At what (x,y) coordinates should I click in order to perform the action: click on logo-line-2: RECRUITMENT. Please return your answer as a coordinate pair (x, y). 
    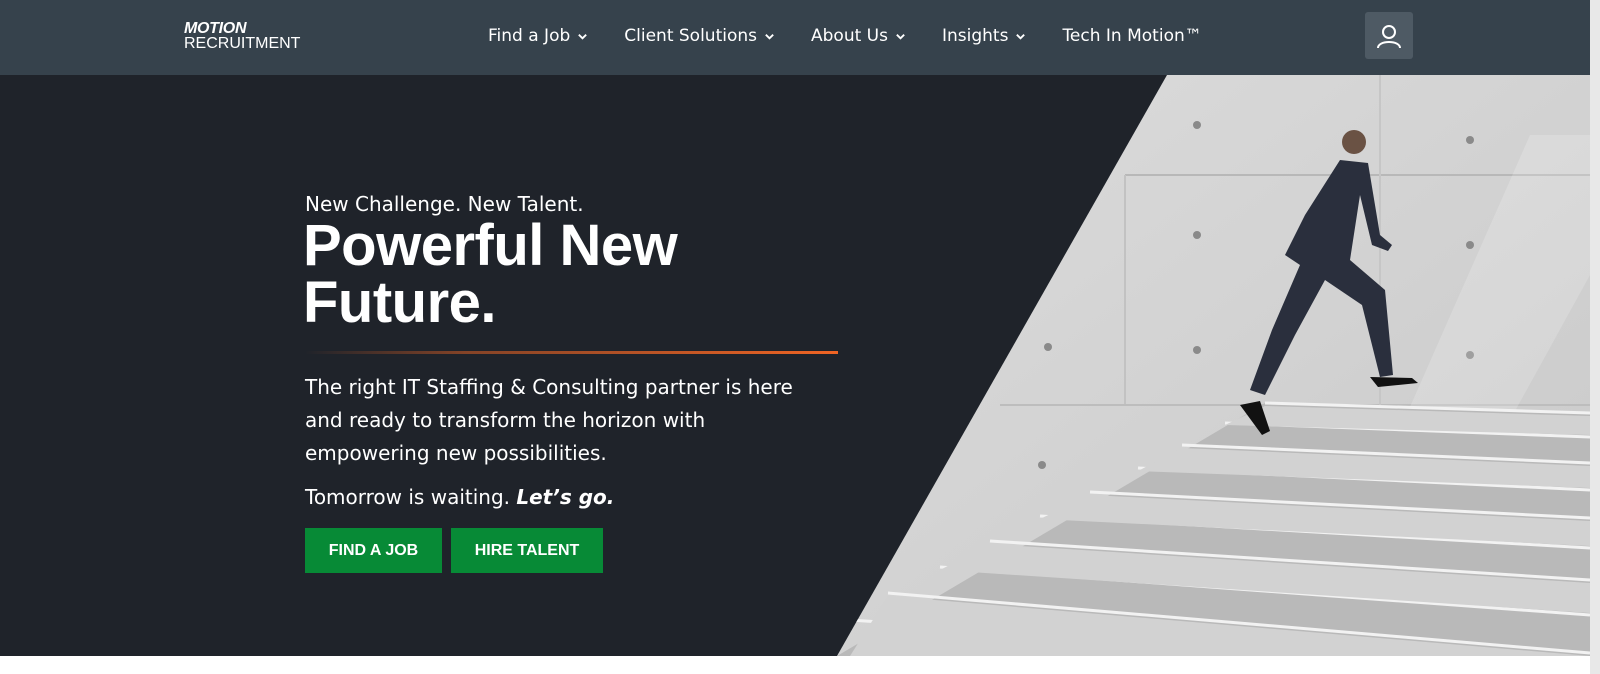
    Looking at the image, I should click on (242, 43).